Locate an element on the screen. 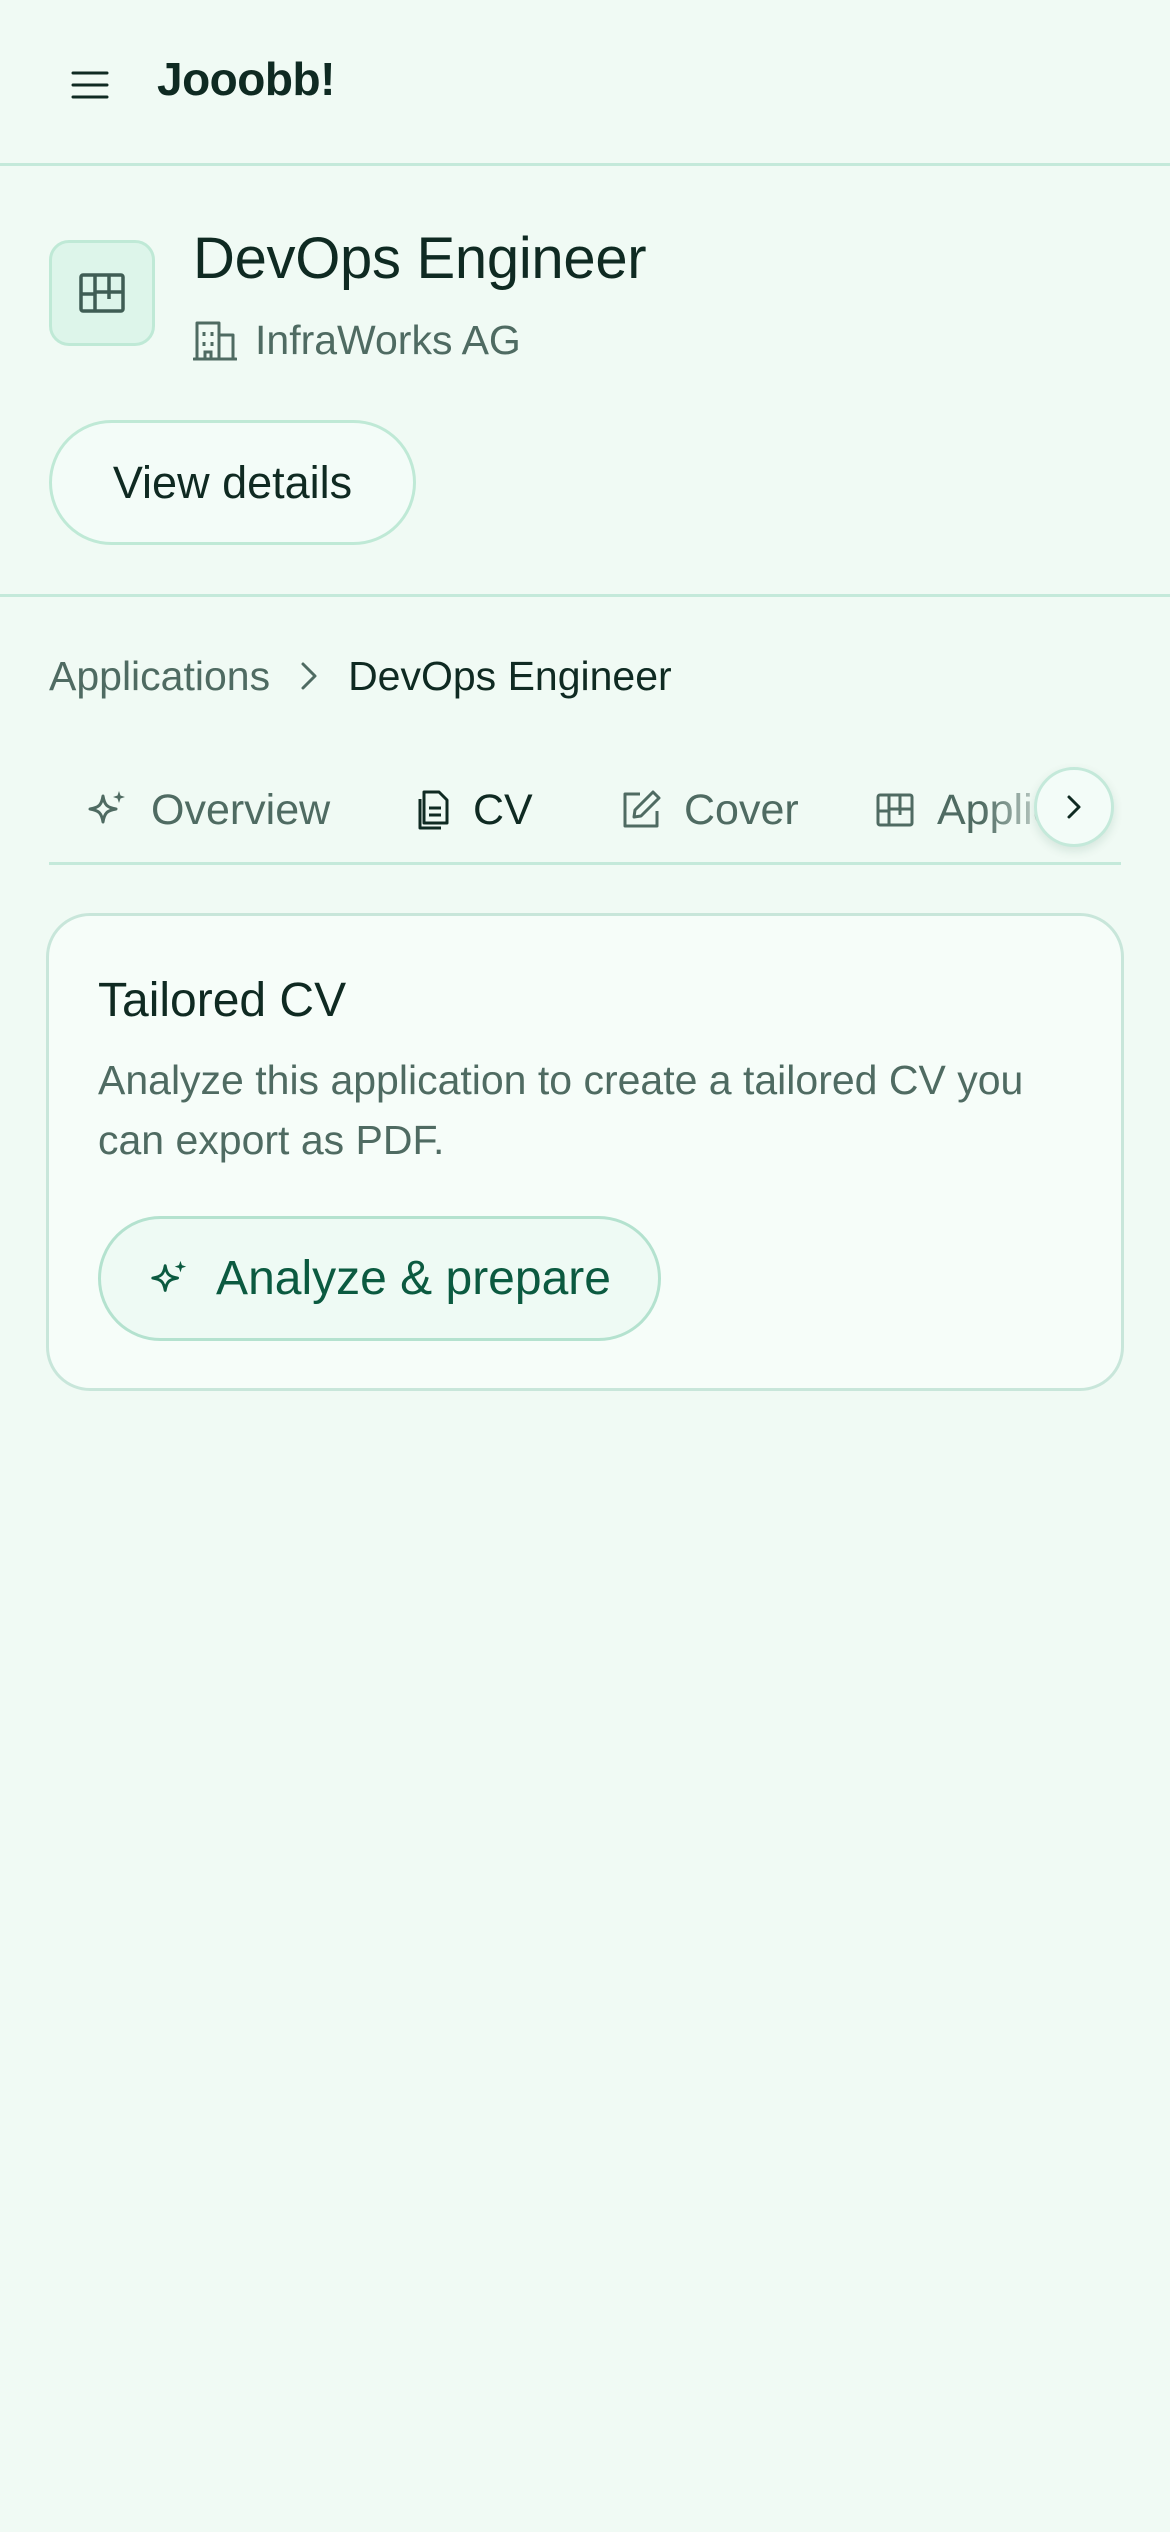 The height and width of the screenshot is (2532, 1170). tabs-scroll-next-button is located at coordinates (1074, 807).